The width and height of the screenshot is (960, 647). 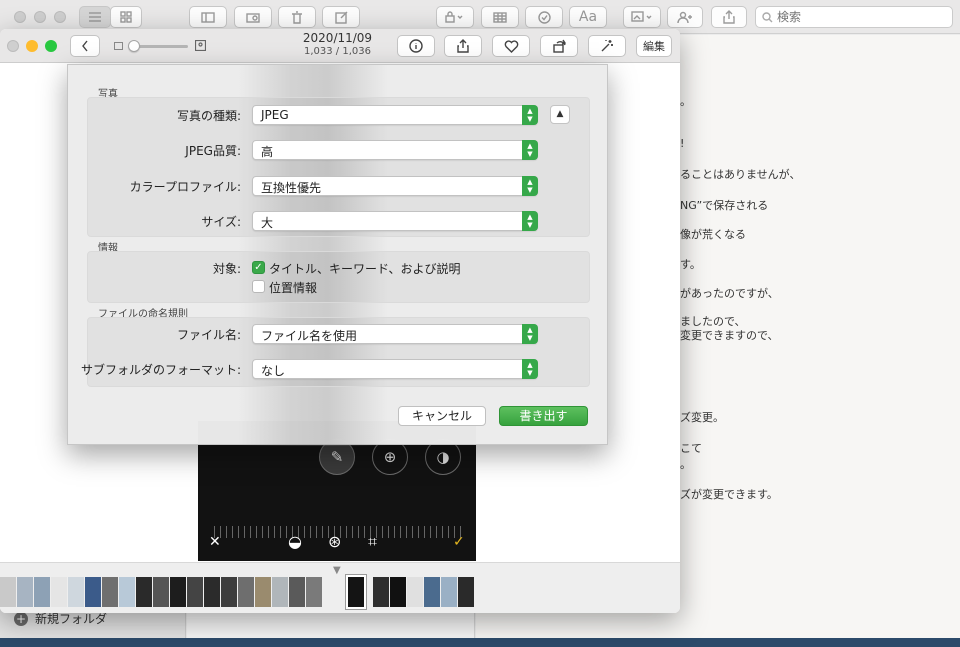 What do you see at coordinates (455, 17) in the screenshot?
I see `lock-button` at bounding box center [455, 17].